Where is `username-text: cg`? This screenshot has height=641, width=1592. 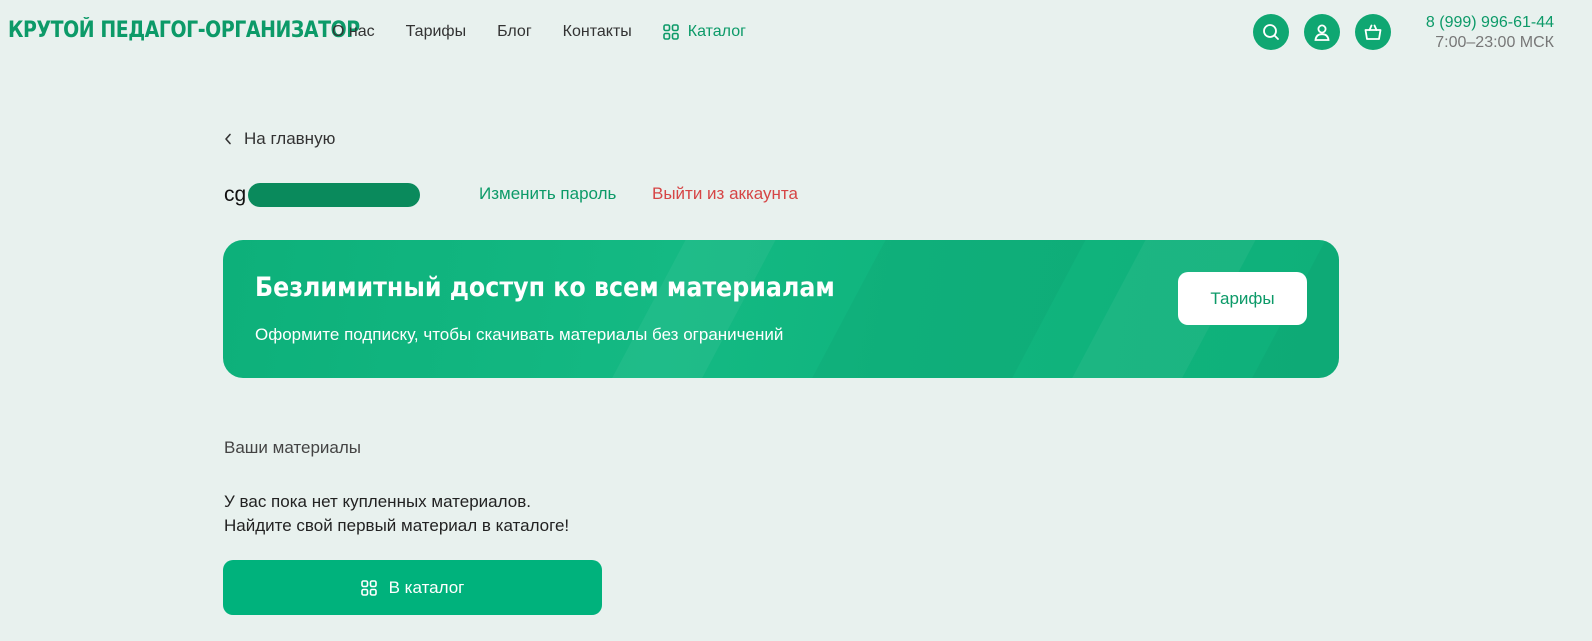
username-text: cg is located at coordinates (235, 194).